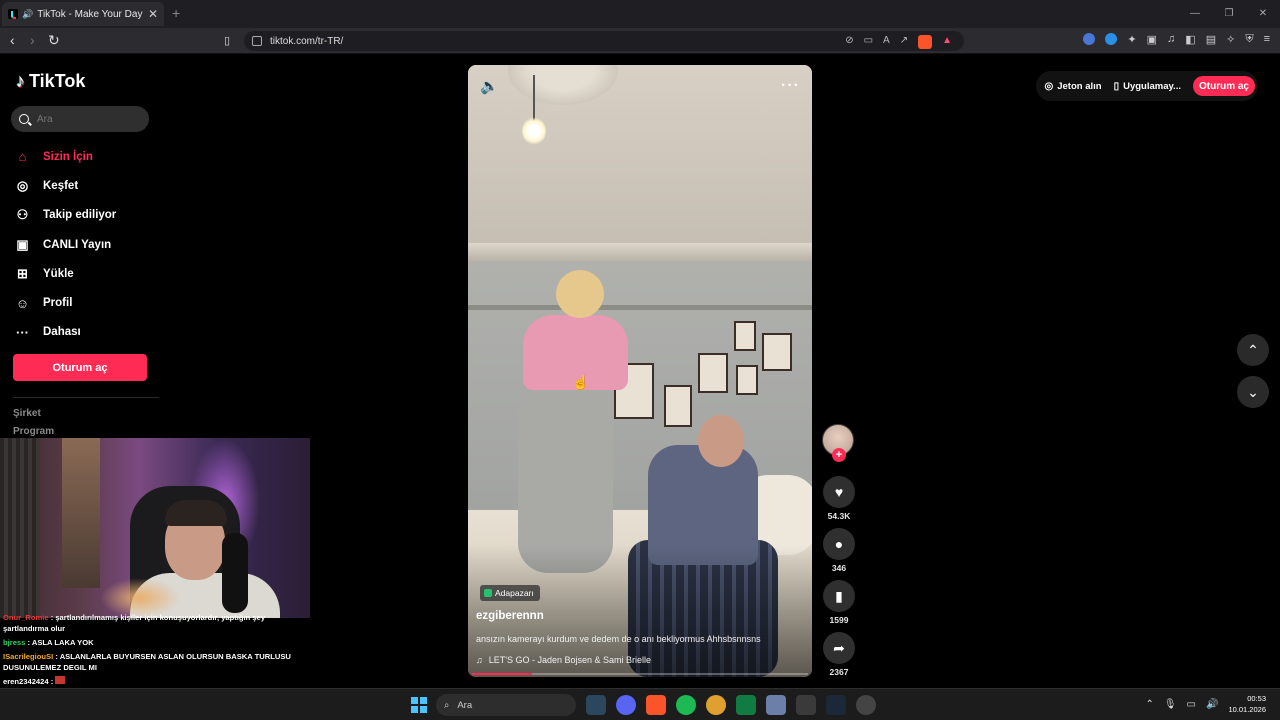  I want to click on chevron-down-icon: ⌄, so click(1253, 391).